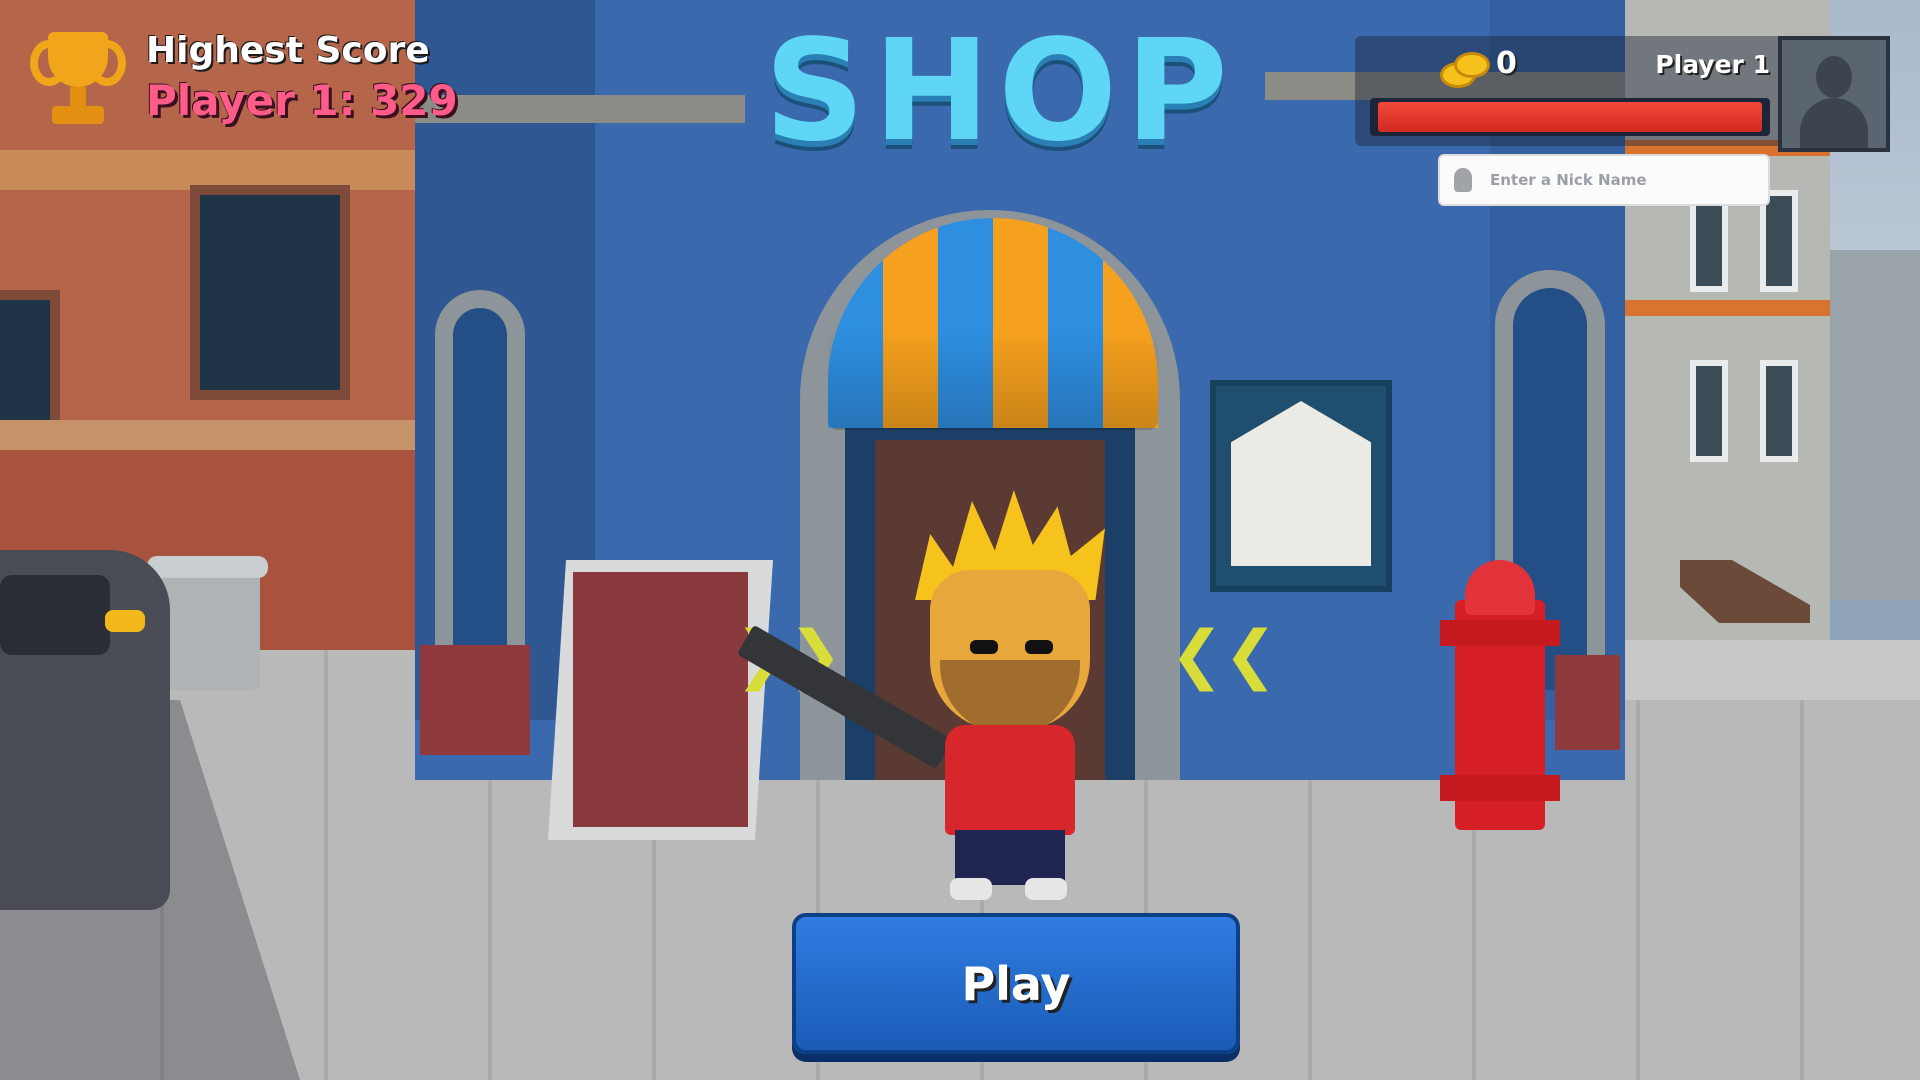 The height and width of the screenshot is (1080, 1920). Describe the element at coordinates (1000, 91) in the screenshot. I see `shop-title: SHOP` at that location.